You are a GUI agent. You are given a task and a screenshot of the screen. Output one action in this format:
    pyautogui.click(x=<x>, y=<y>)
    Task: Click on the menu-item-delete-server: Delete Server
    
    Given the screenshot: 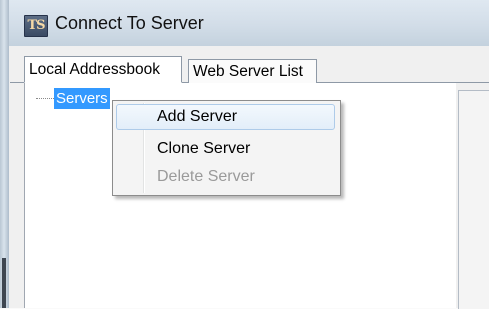 What is the action you would take?
    pyautogui.click(x=206, y=176)
    